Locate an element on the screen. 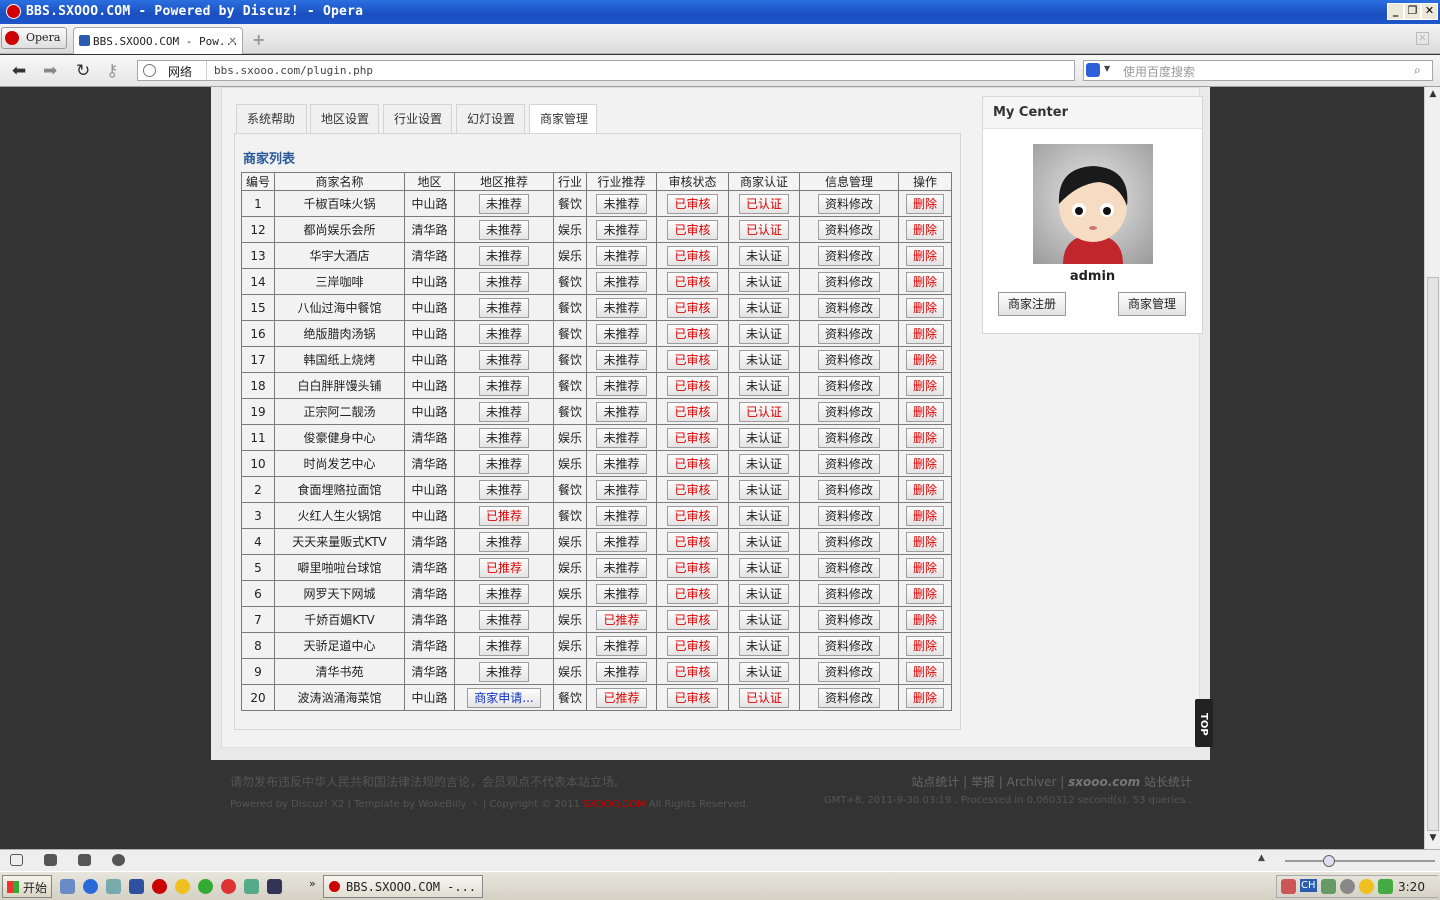 The width and height of the screenshot is (1440, 900). tool-icon is located at coordinates (251, 886).